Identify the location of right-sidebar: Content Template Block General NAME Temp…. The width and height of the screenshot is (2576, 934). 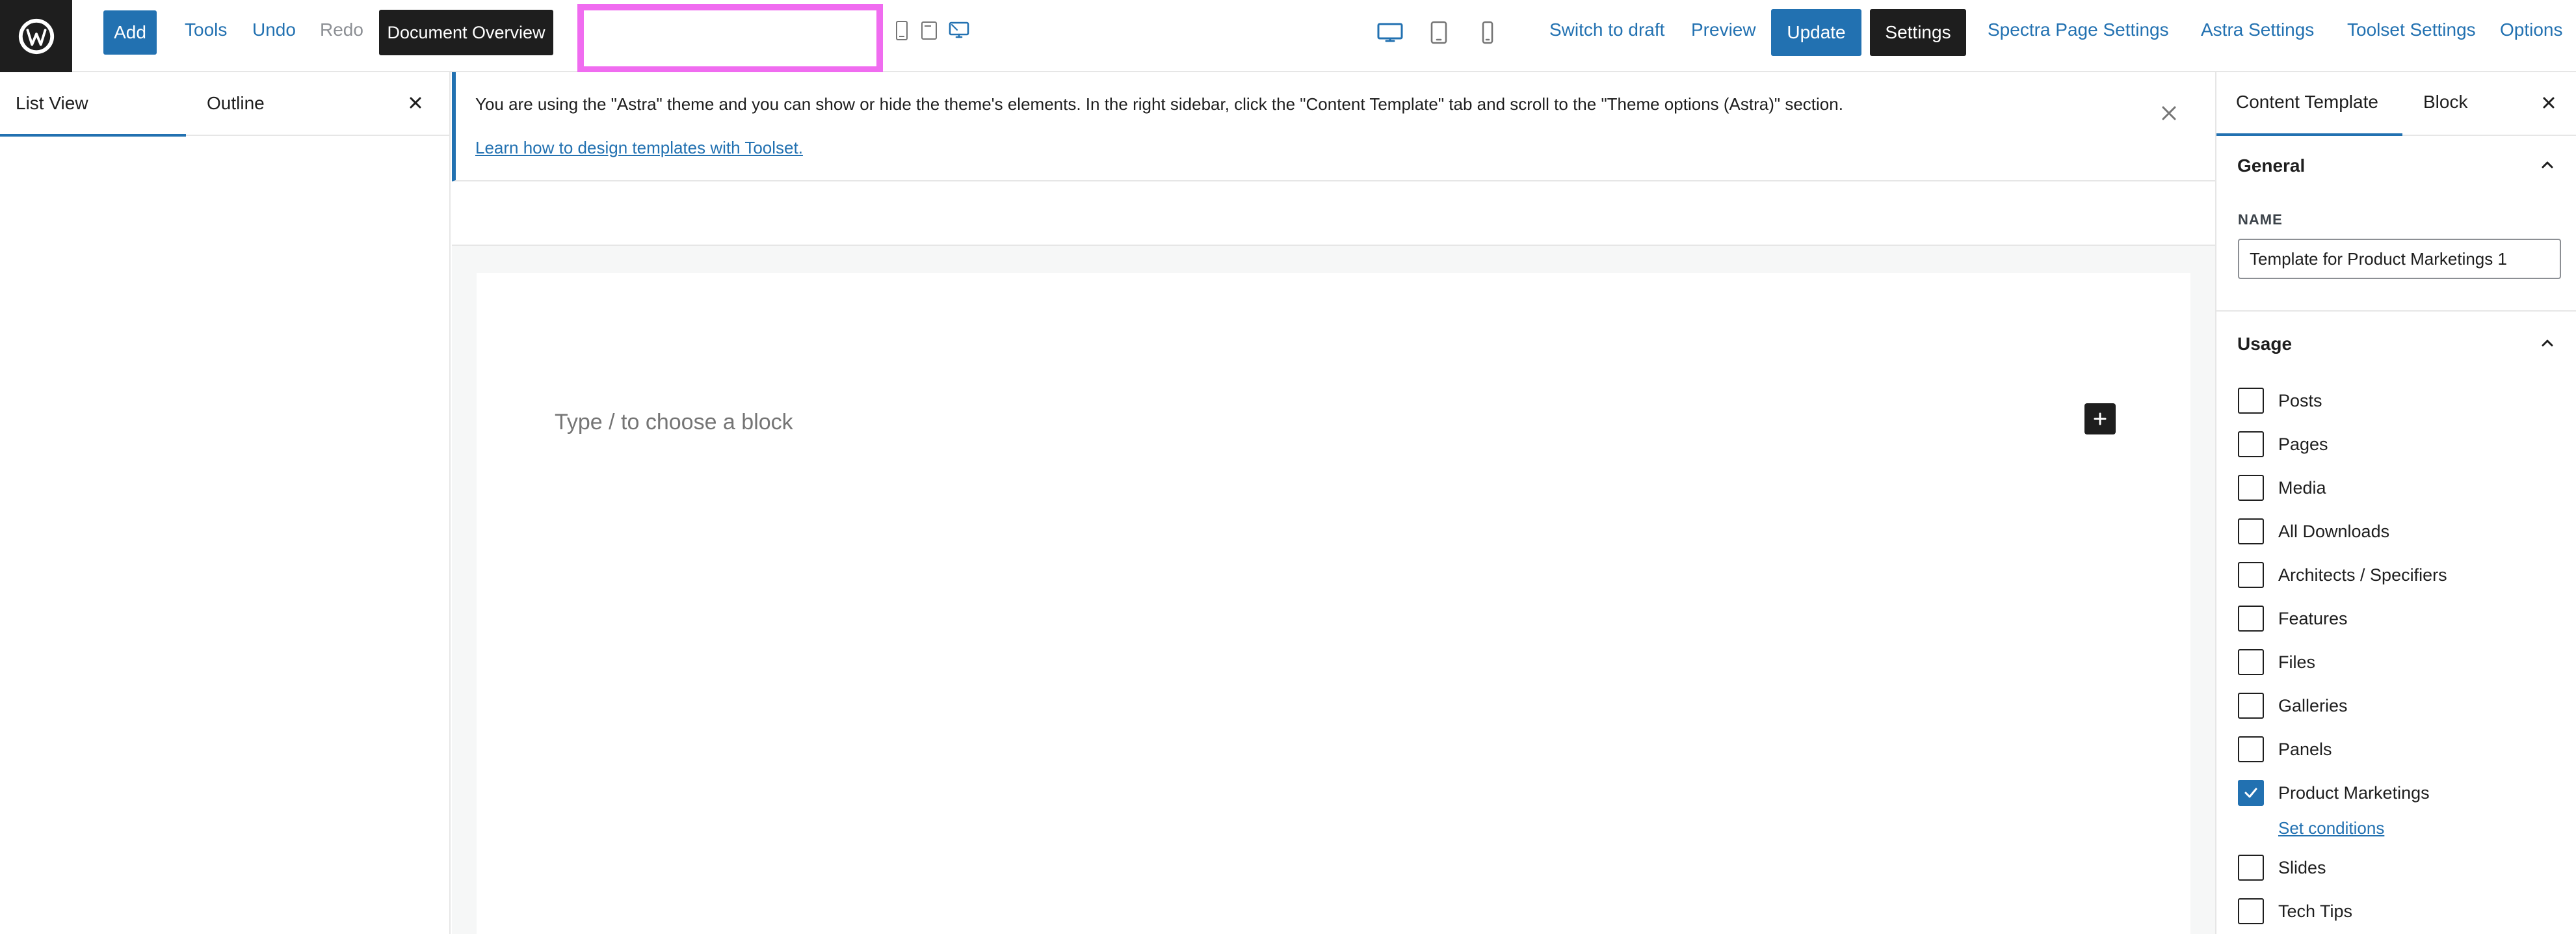
(2395, 503).